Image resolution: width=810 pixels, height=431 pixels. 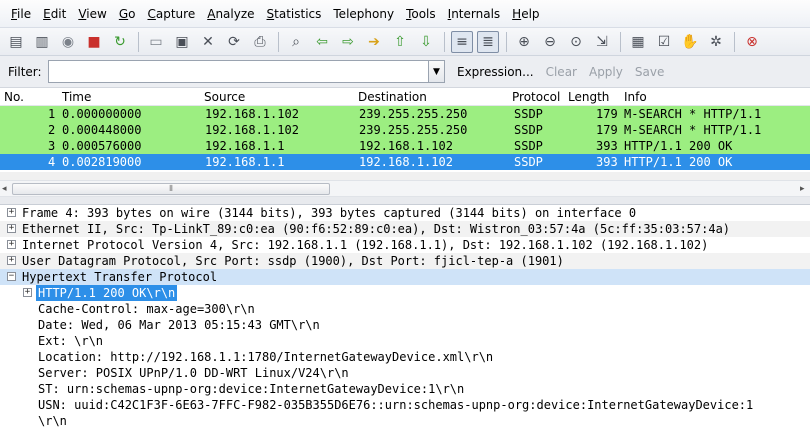 What do you see at coordinates (405, 309) in the screenshot?
I see `tree-item-header: Cache-Control: max-age=300\r\n` at bounding box center [405, 309].